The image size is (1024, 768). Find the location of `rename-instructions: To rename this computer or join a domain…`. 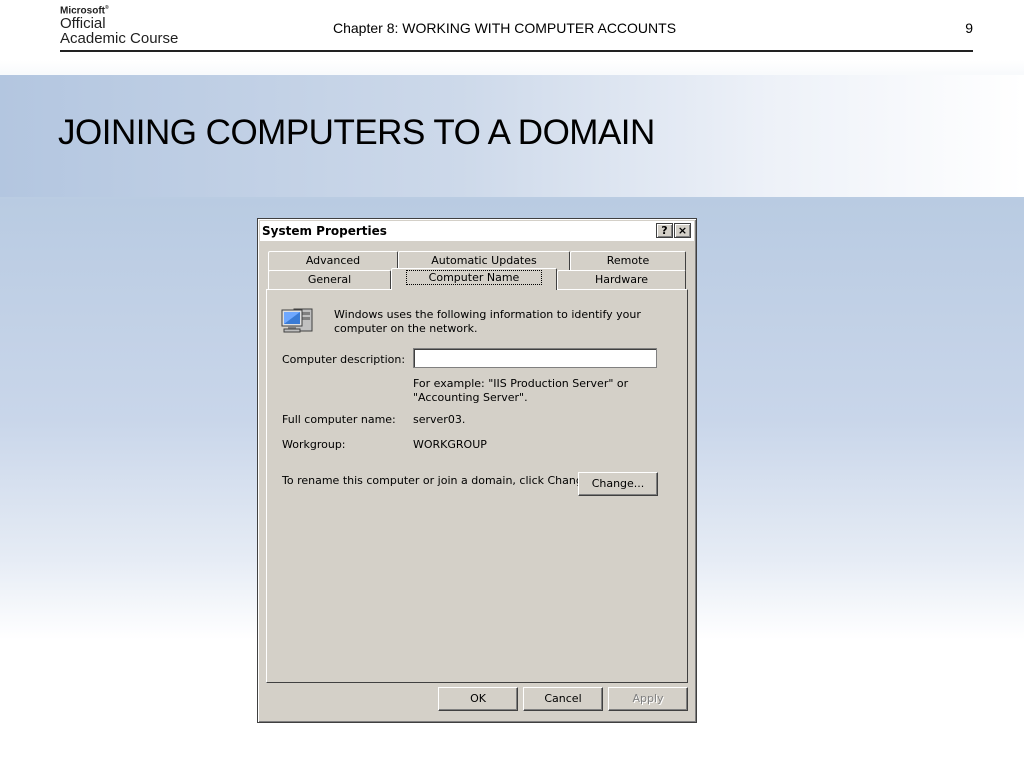

rename-instructions: To rename this computer or join a domain… is located at coordinates (438, 480).